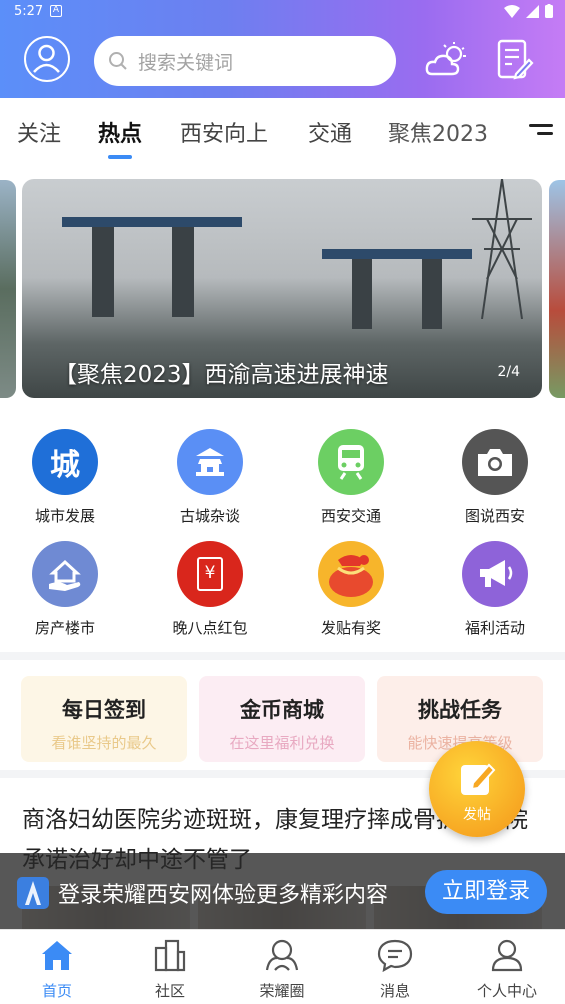 The height and width of the screenshot is (1004, 565). Describe the element at coordinates (56, 11) in the screenshot. I see `notification-icon: A` at that location.